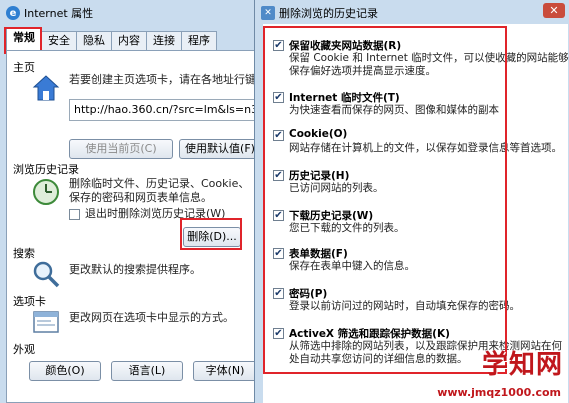 The width and height of the screenshot is (569, 403). What do you see at coordinates (46, 169) in the screenshot?
I see `history-label: 浏览历史记录` at bounding box center [46, 169].